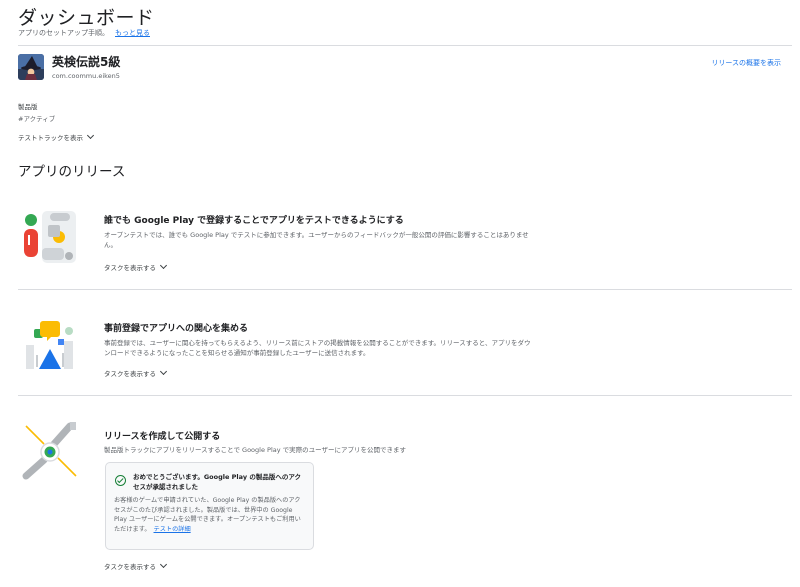 The width and height of the screenshot is (800, 587). What do you see at coordinates (746, 63) in the screenshot?
I see `release-overview-link: リリースの概要を表示` at bounding box center [746, 63].